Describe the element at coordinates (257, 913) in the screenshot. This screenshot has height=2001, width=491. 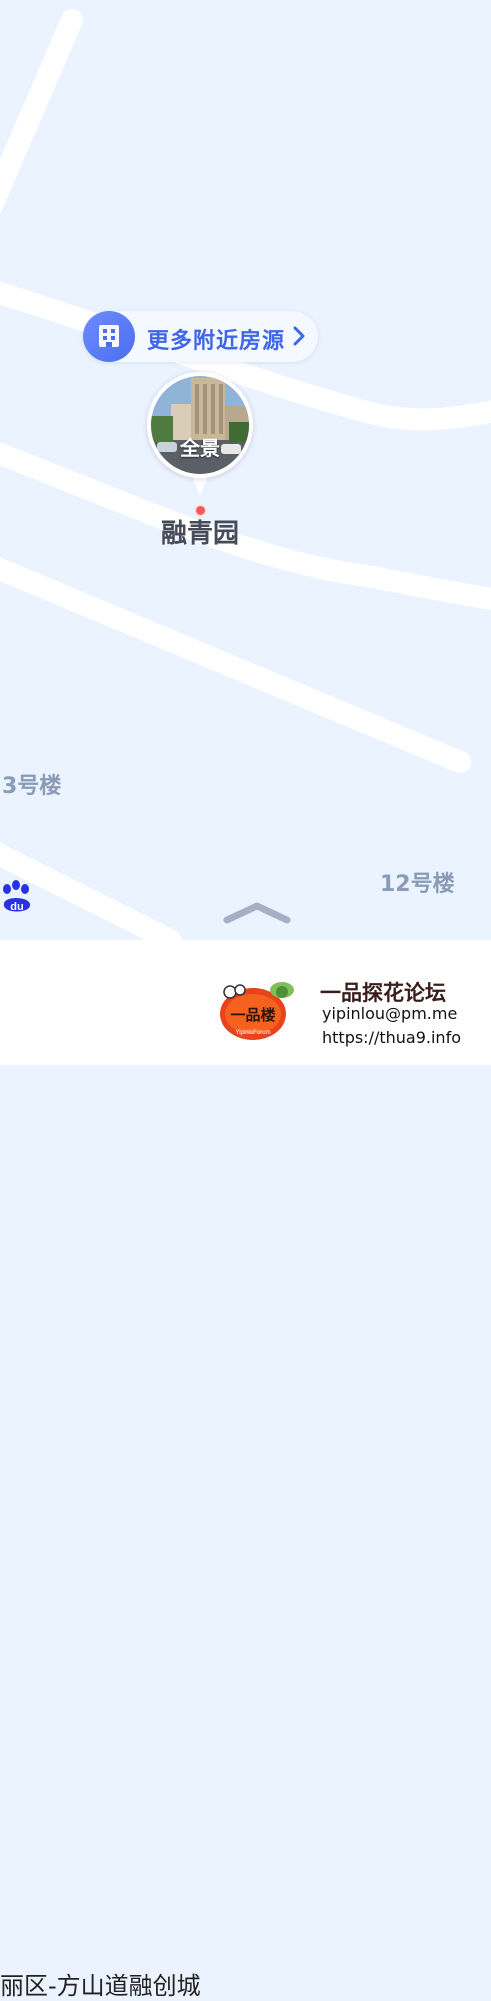
I see `chevron-up-icon` at that location.